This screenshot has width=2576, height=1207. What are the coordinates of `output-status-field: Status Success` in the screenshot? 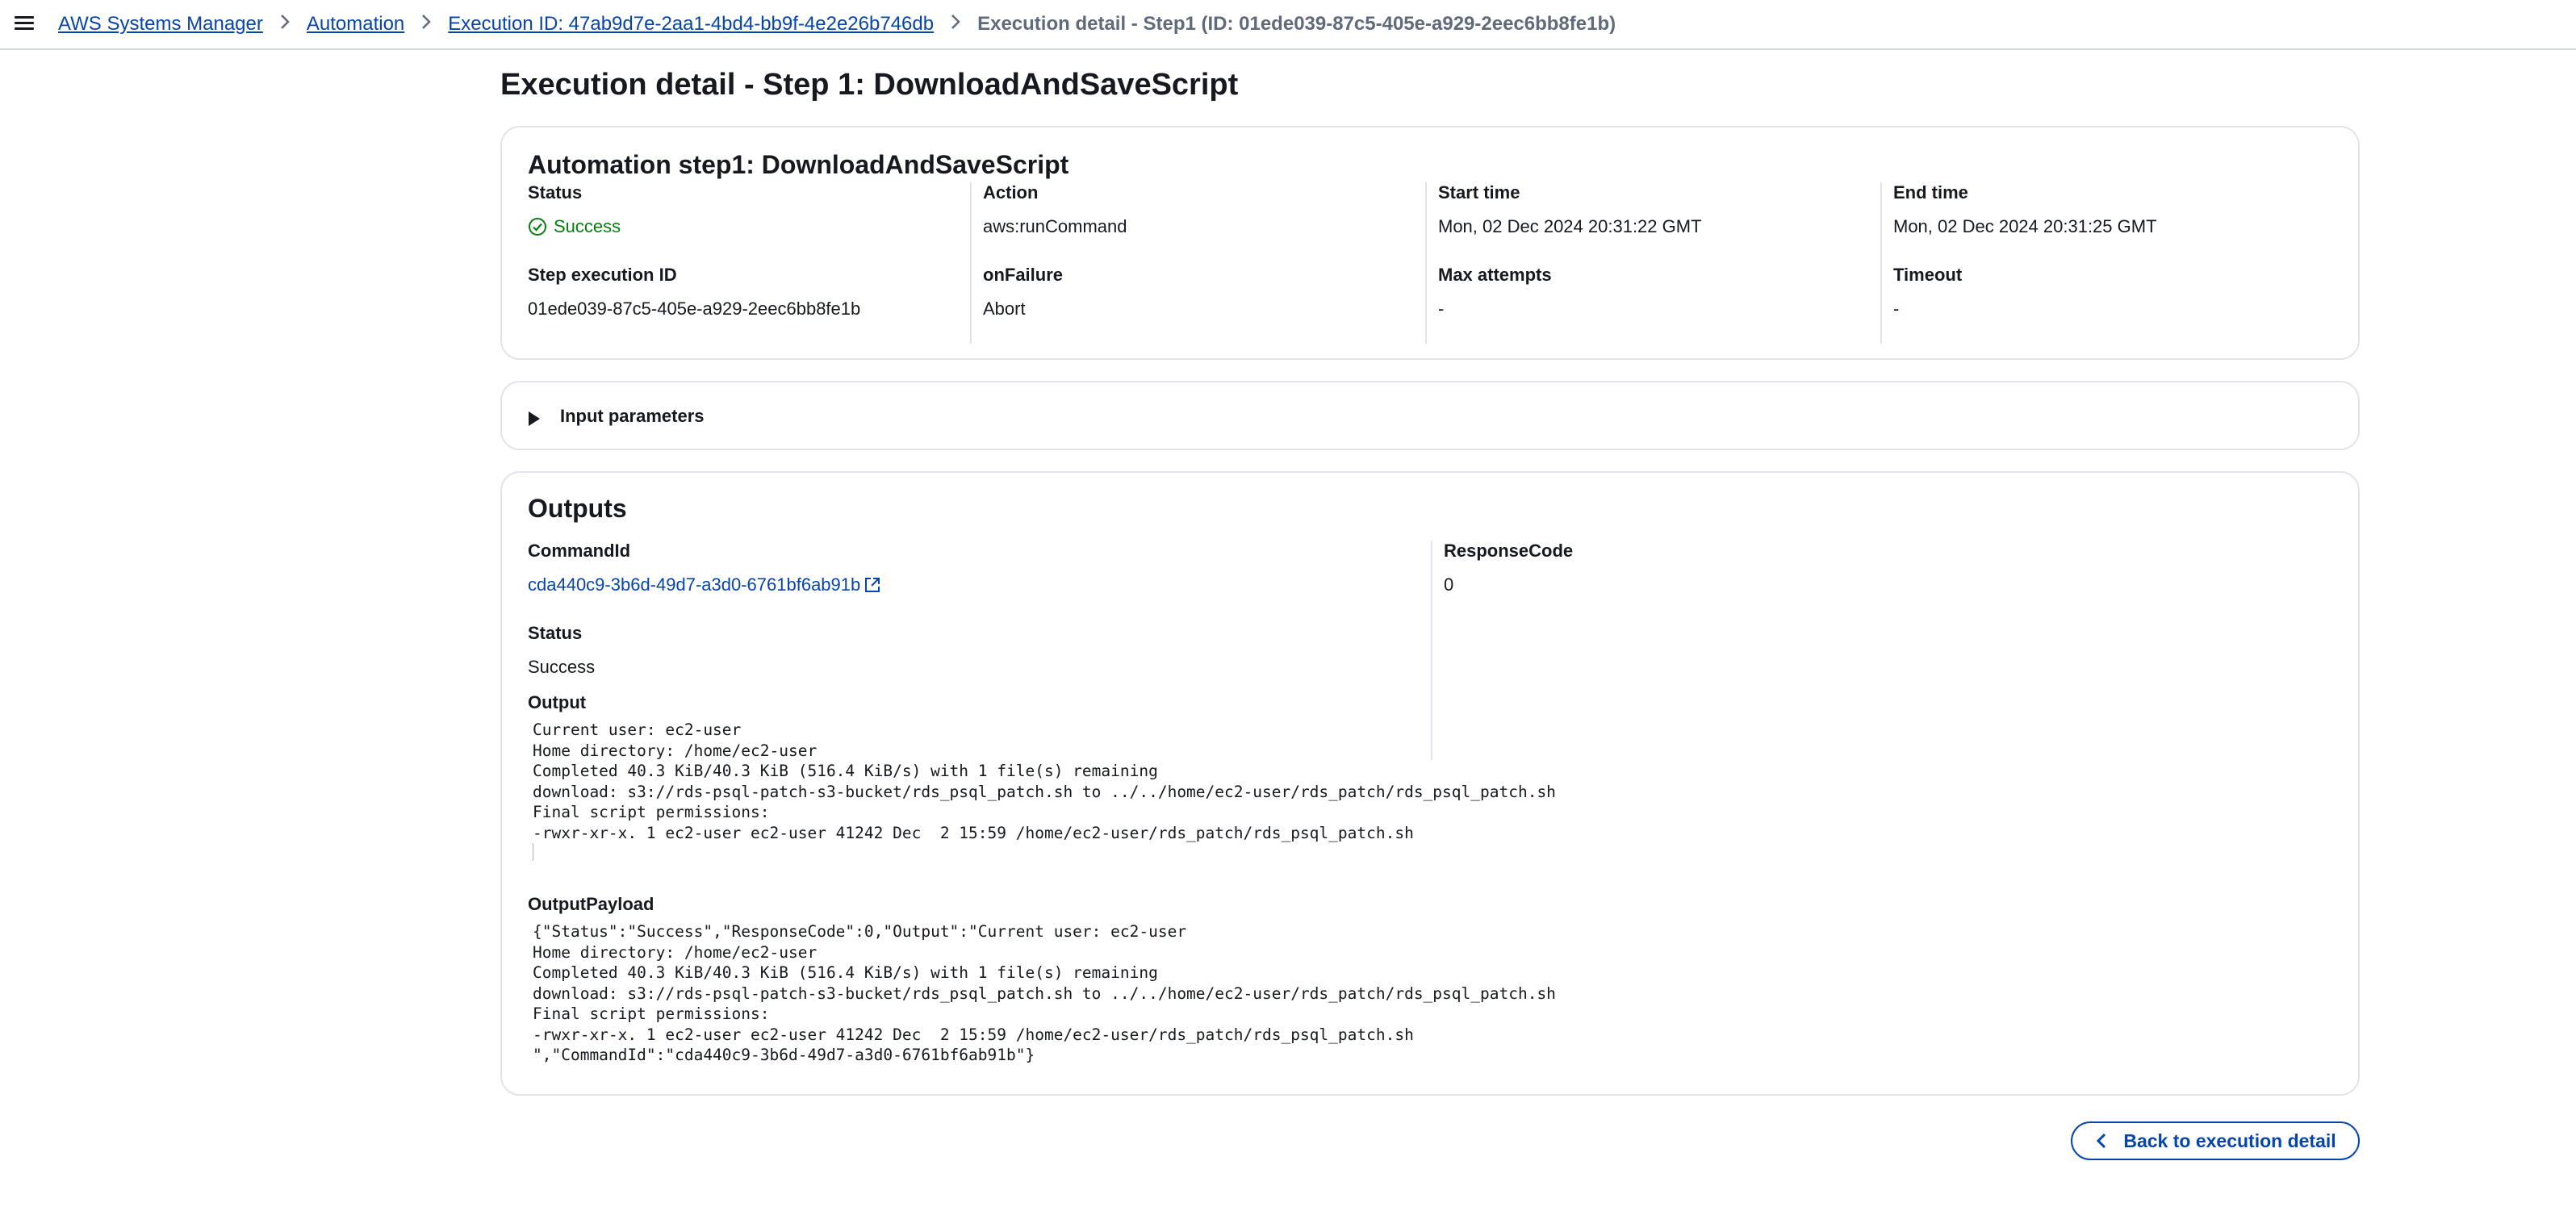 It's located at (561, 650).